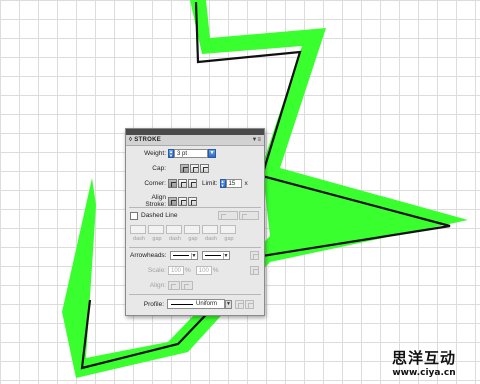 Image resolution: width=480 pixels, height=384 pixels. What do you see at coordinates (191, 153) in the screenshot?
I see `weight-input: 3 pt` at bounding box center [191, 153].